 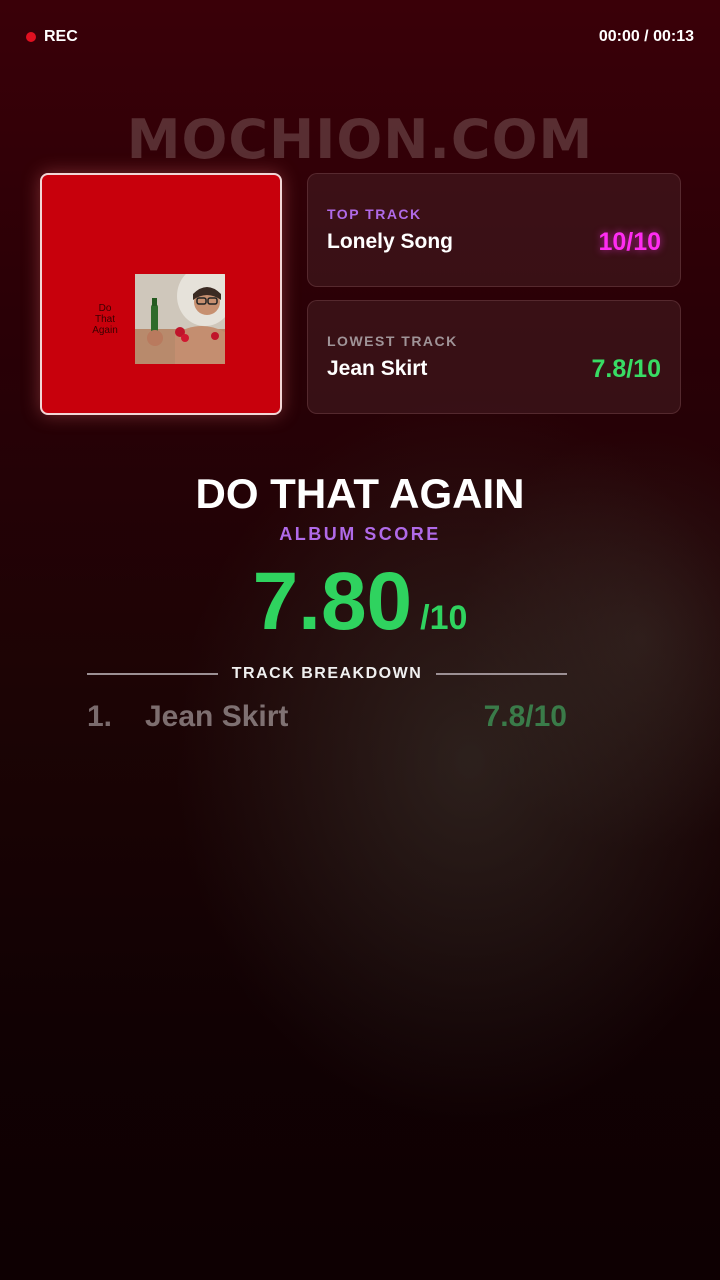 I want to click on album-score: 7.80 /10, so click(x=360, y=602).